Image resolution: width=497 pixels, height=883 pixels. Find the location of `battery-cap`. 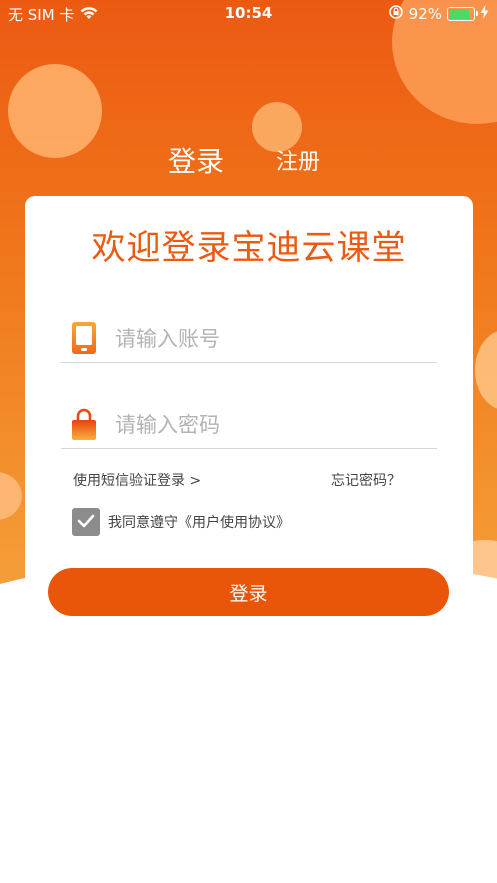

battery-cap is located at coordinates (477, 13).